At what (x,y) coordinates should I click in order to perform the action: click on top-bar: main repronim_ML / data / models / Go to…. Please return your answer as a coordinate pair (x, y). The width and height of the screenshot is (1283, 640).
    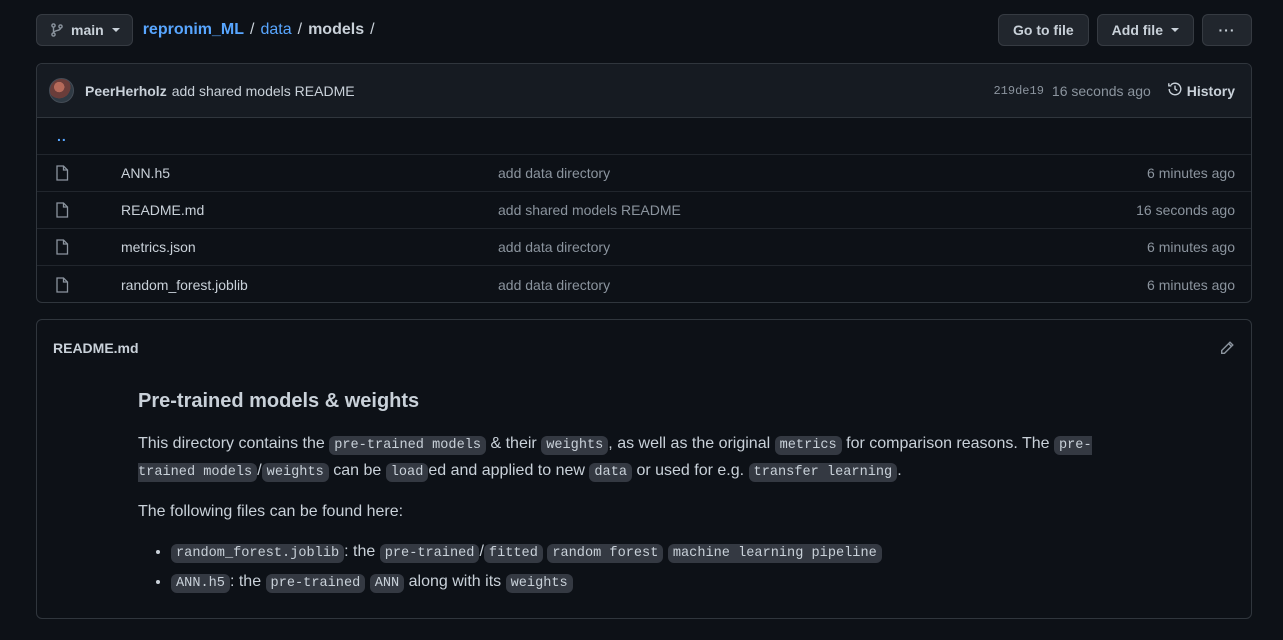
    Looking at the image, I should click on (644, 30).